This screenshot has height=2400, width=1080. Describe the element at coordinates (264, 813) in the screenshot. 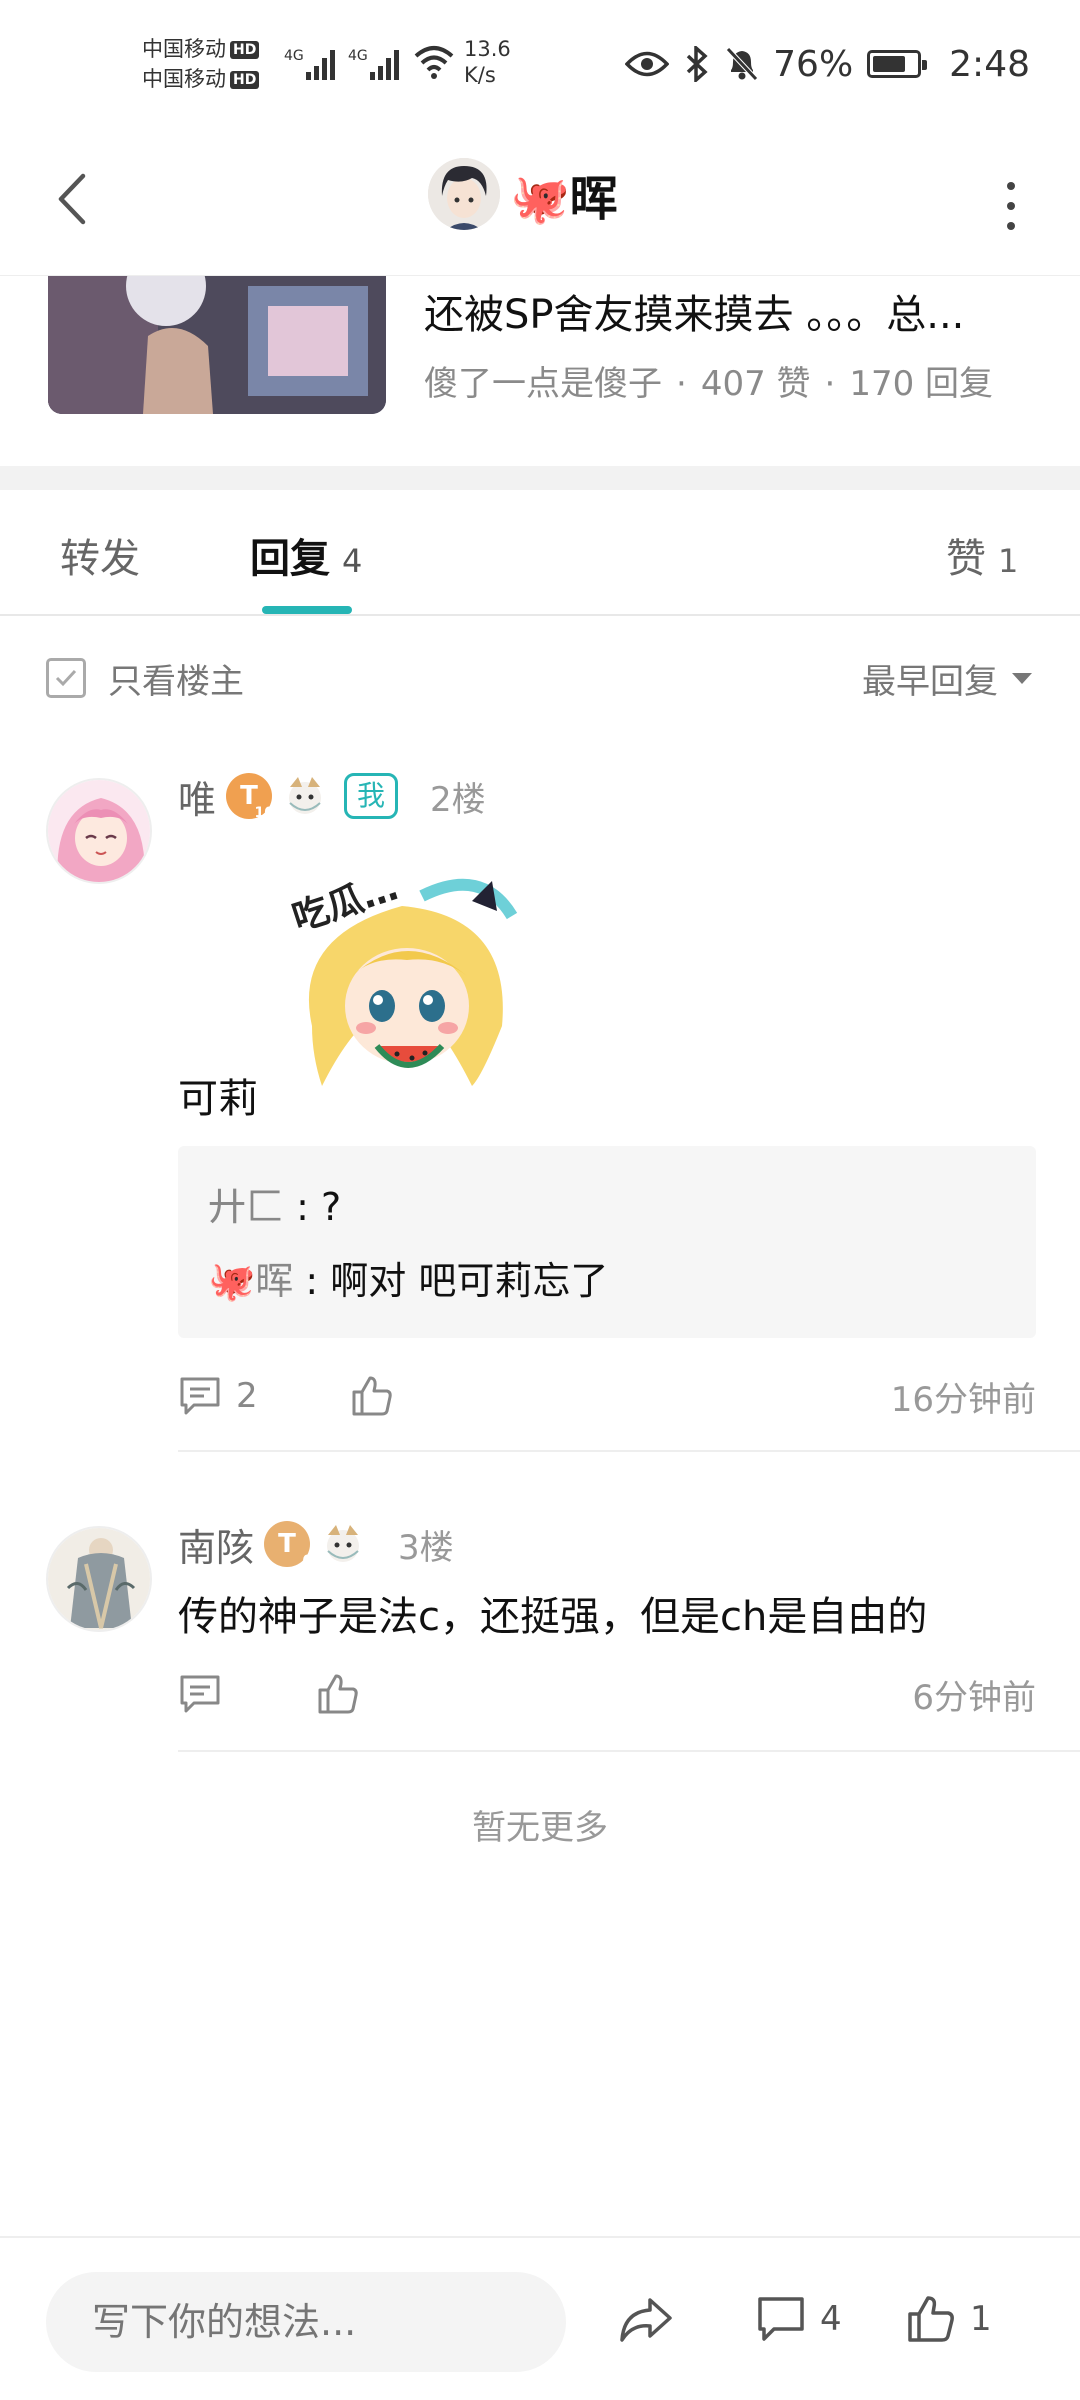

I see `level-number: 10` at that location.